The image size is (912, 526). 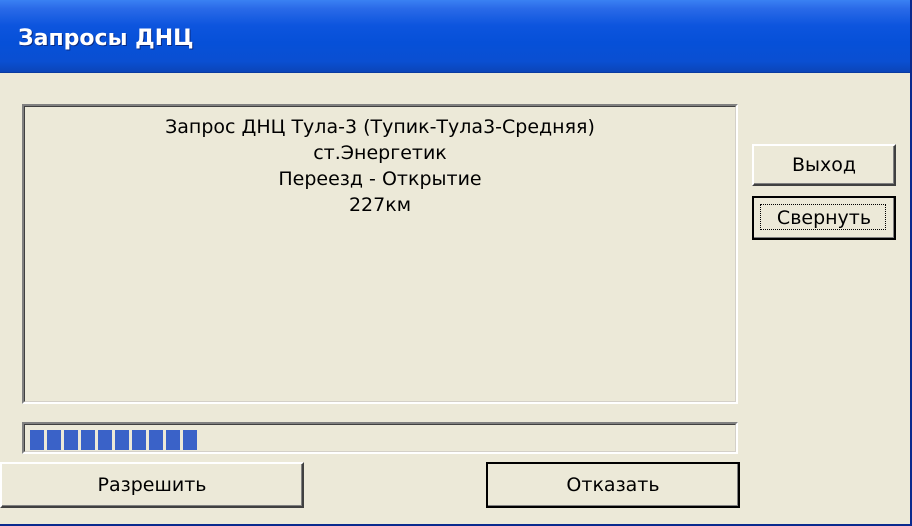 What do you see at coordinates (380, 205) in the screenshot?
I see `message-line-km: 227км` at bounding box center [380, 205].